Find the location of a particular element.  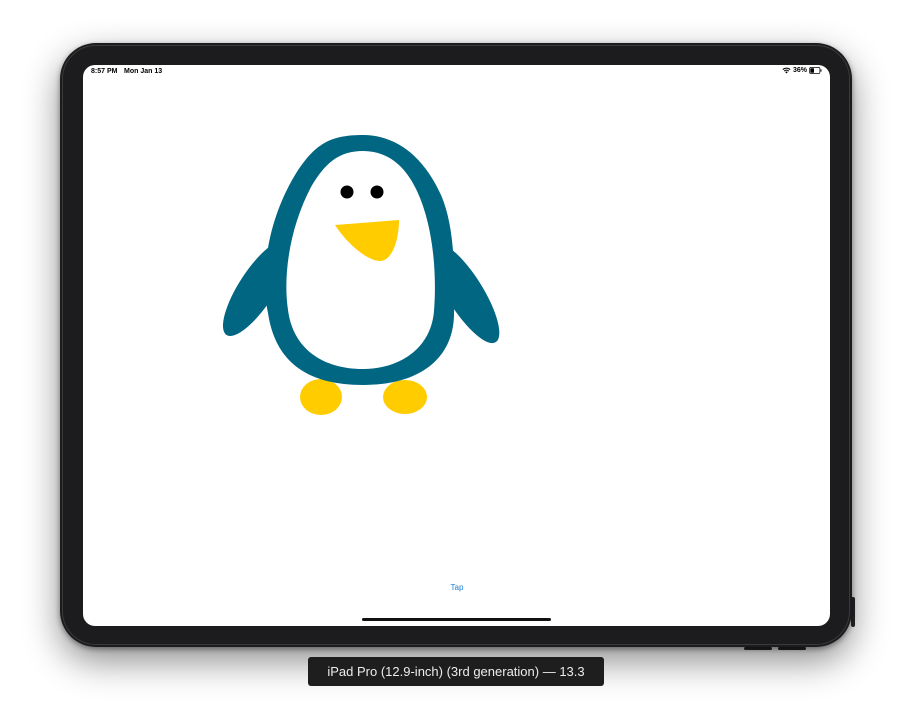

home-indicator is located at coordinates (456, 619).